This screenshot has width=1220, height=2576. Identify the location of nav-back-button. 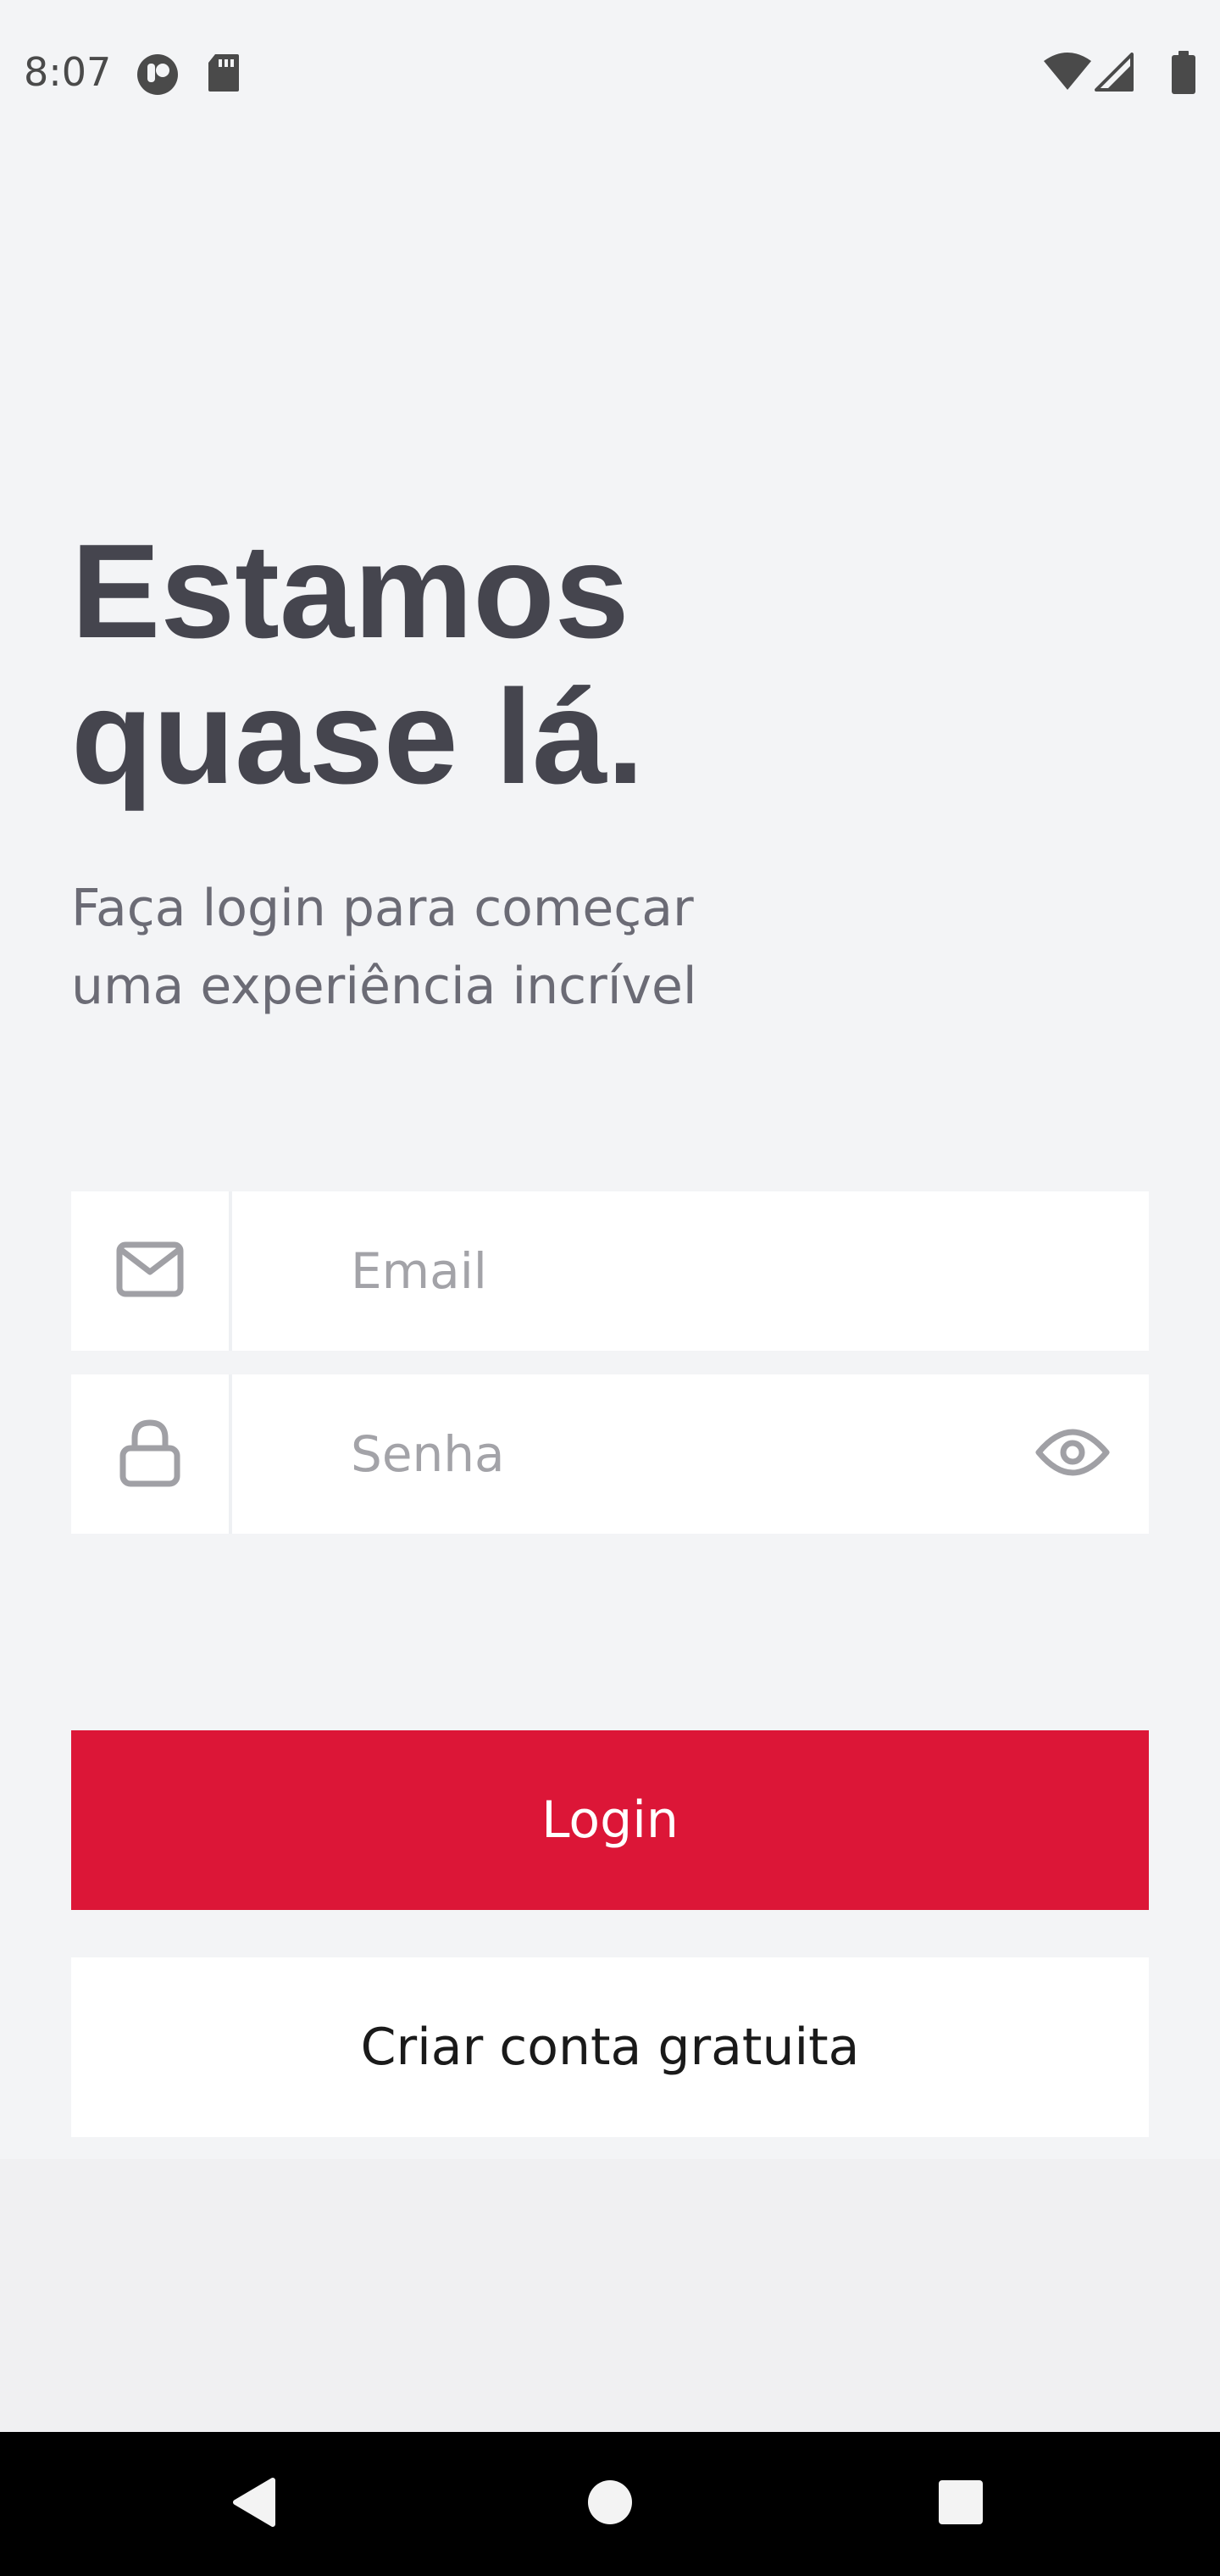
(254, 2504).